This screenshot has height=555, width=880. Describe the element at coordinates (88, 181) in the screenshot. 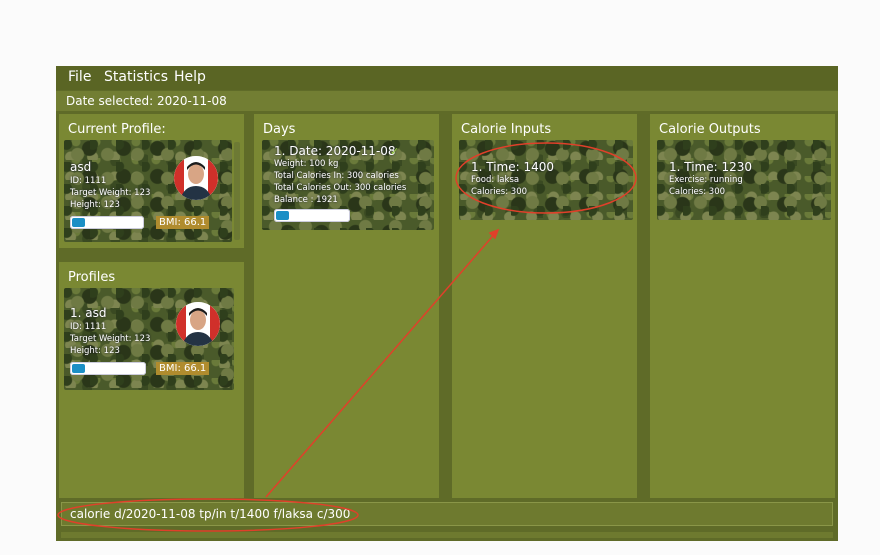

I see `profile-id: ID: 1111` at that location.